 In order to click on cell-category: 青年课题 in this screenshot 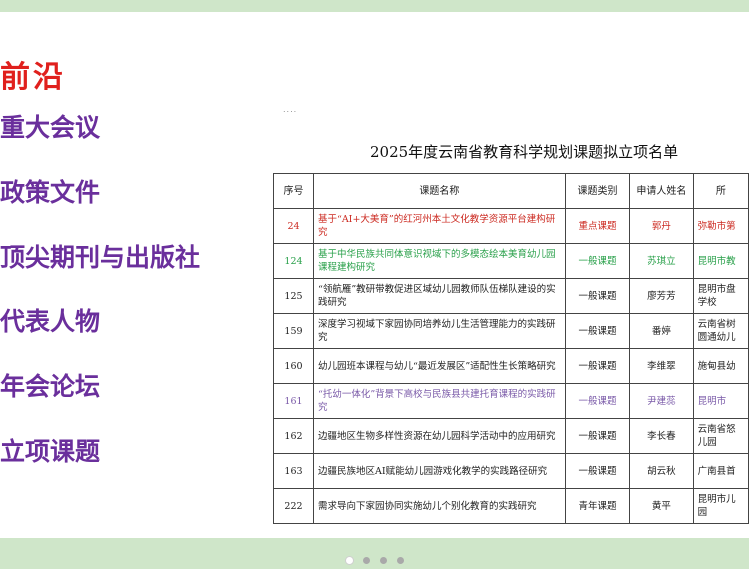, I will do `click(597, 506)`.